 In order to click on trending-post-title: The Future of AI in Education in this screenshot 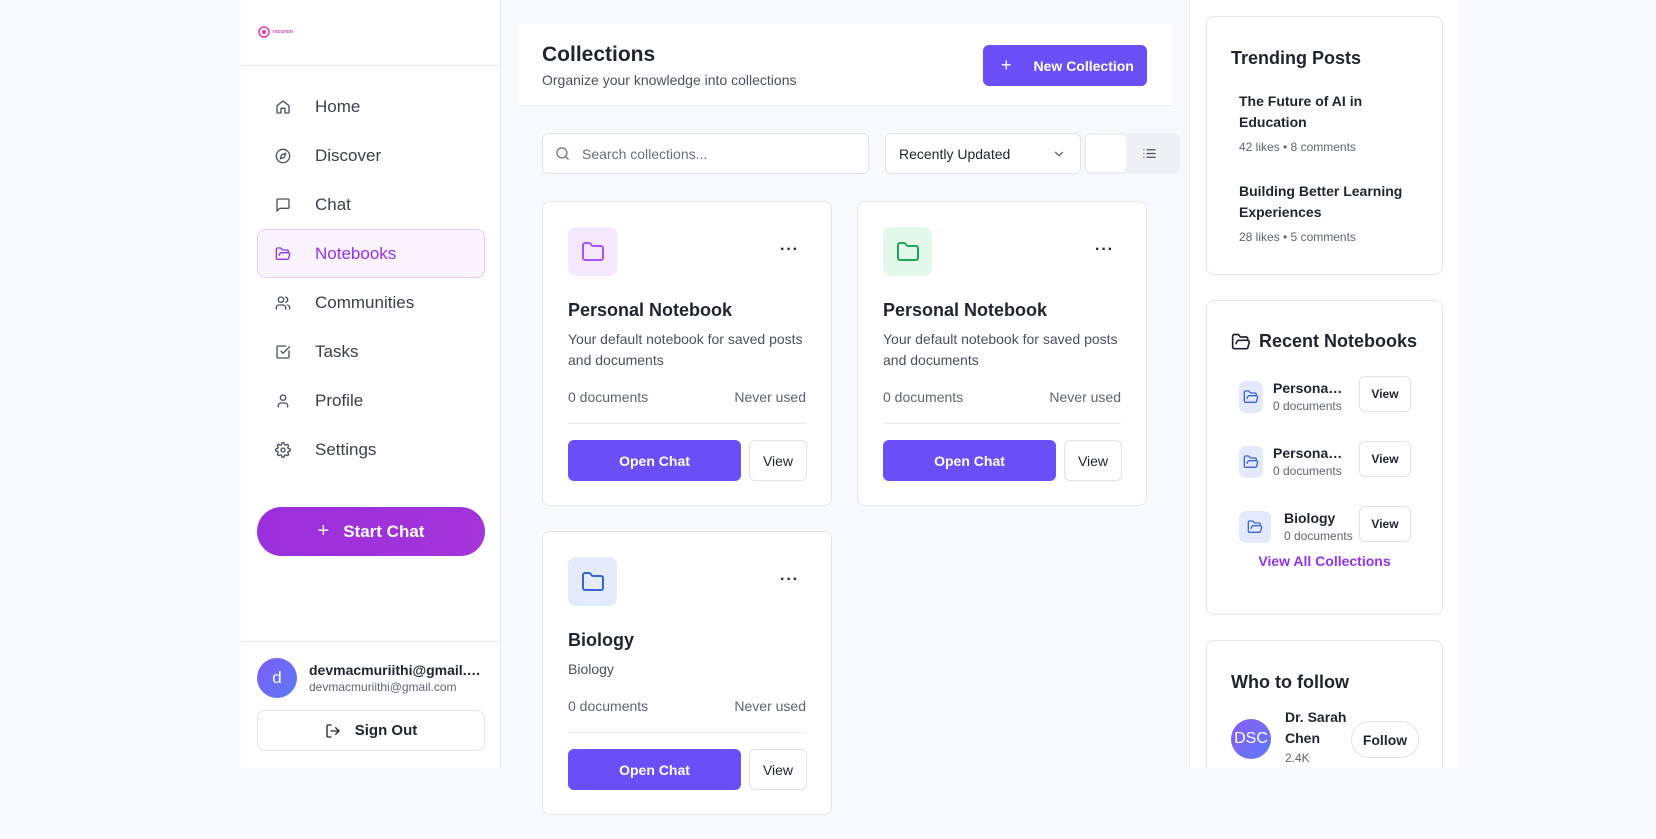, I will do `click(1329, 112)`.